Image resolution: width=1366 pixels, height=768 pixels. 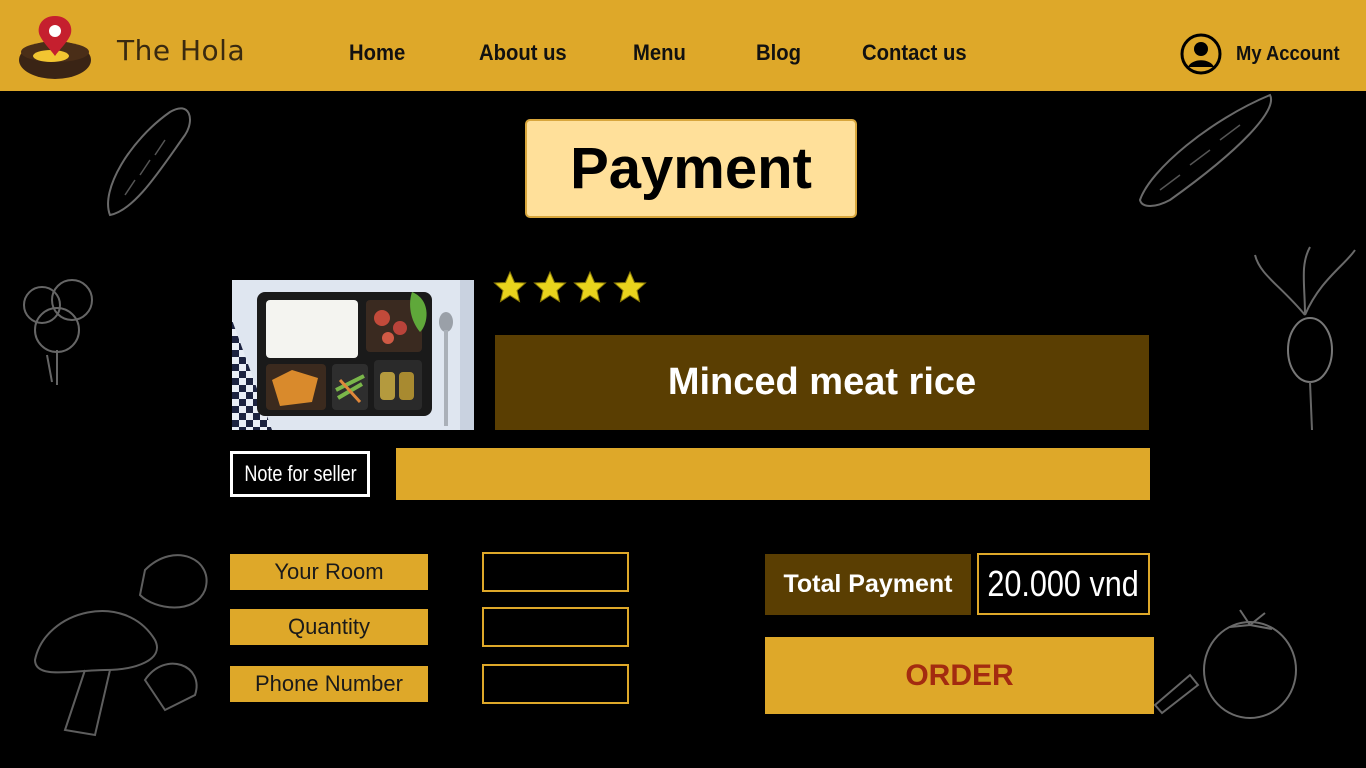 What do you see at coordinates (555, 627) in the screenshot?
I see `quantity-input` at bounding box center [555, 627].